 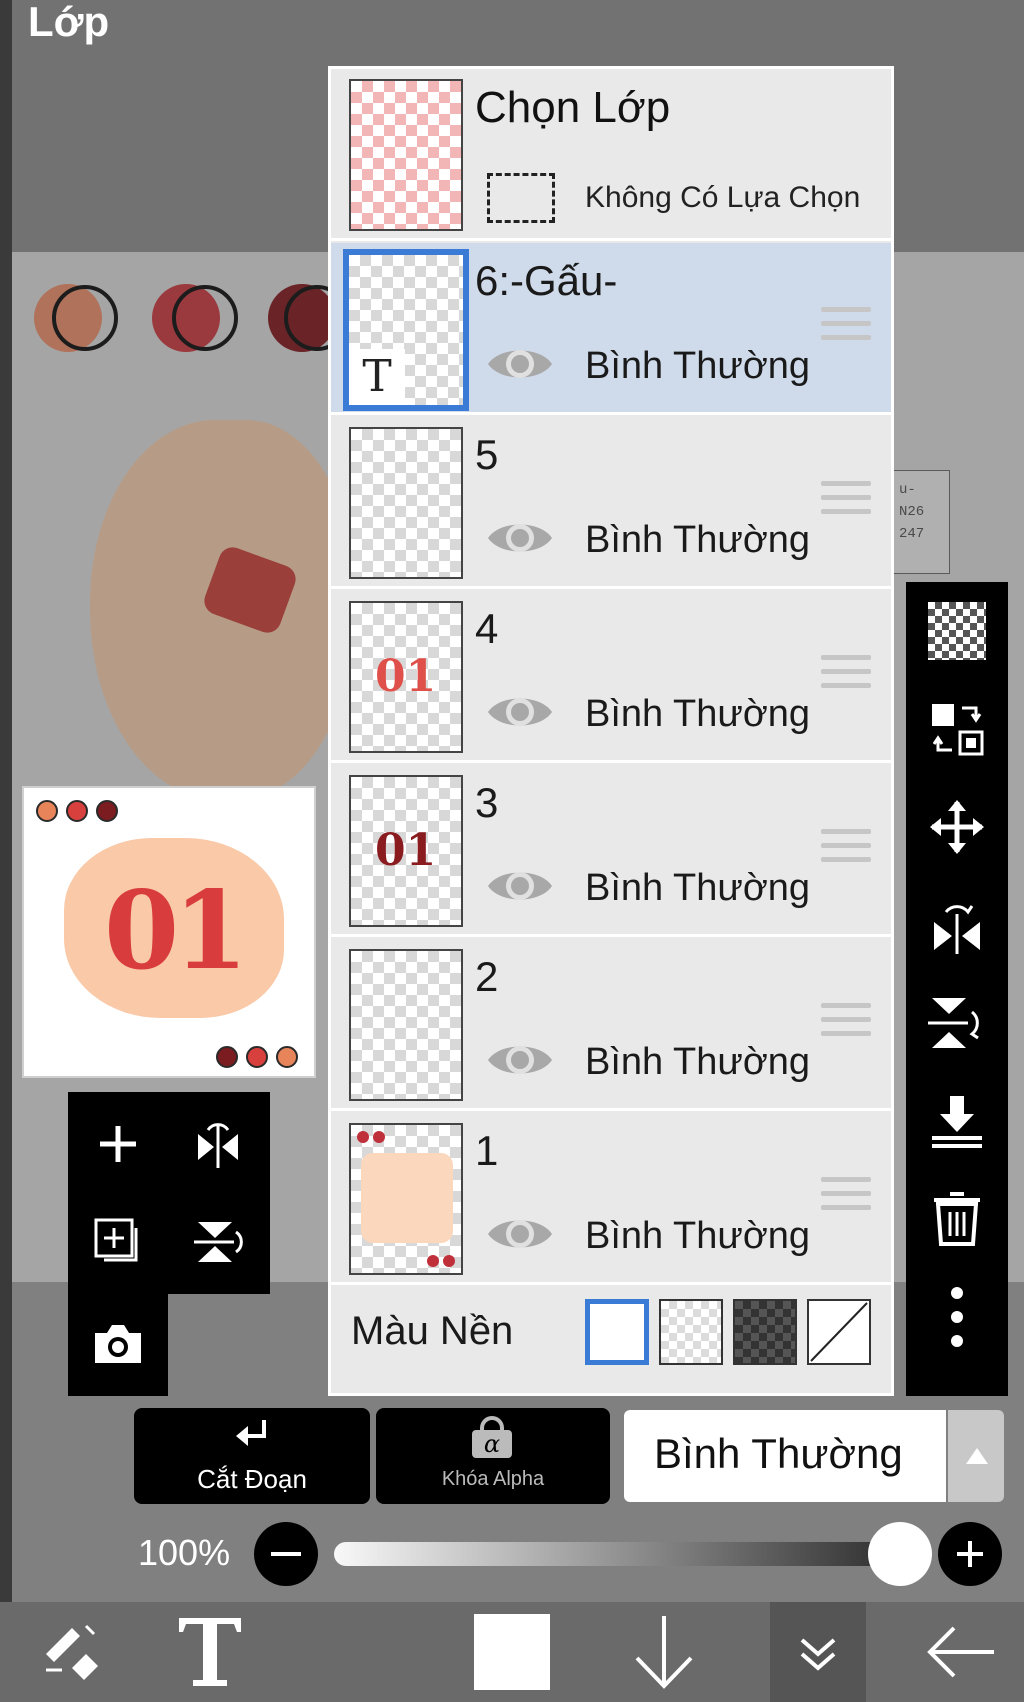 I want to click on opacity-value: 100%, so click(x=184, y=1552).